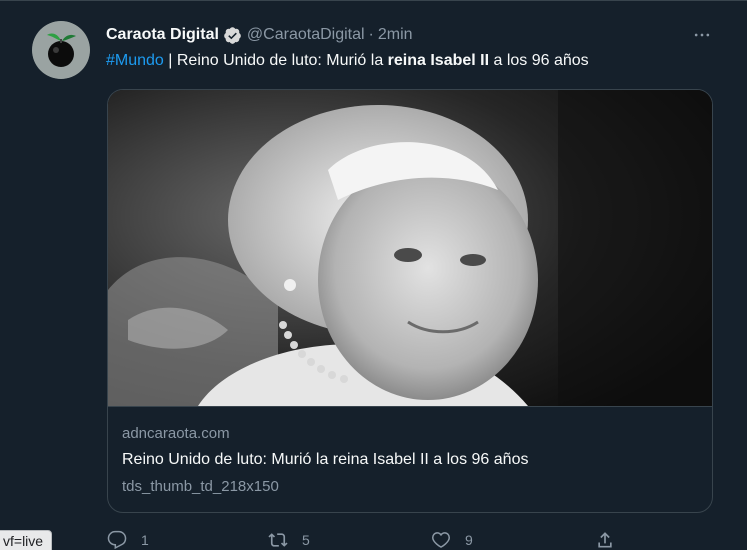 The width and height of the screenshot is (747, 550). What do you see at coordinates (128, 539) in the screenshot?
I see `reply-button: 1` at bounding box center [128, 539].